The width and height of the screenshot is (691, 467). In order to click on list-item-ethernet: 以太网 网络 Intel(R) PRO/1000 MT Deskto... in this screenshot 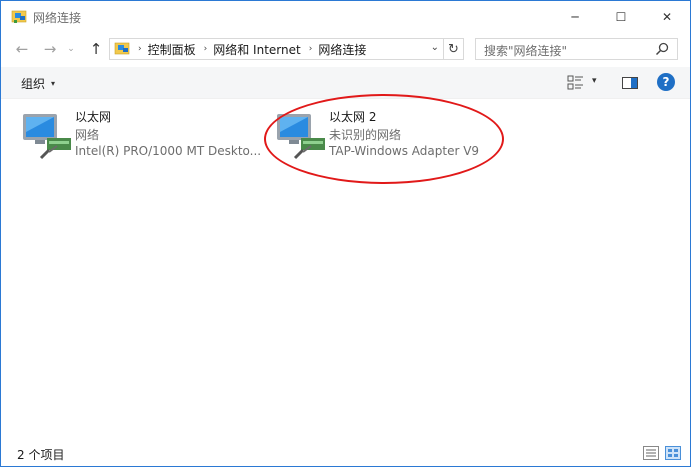, I will do `click(141, 135)`.